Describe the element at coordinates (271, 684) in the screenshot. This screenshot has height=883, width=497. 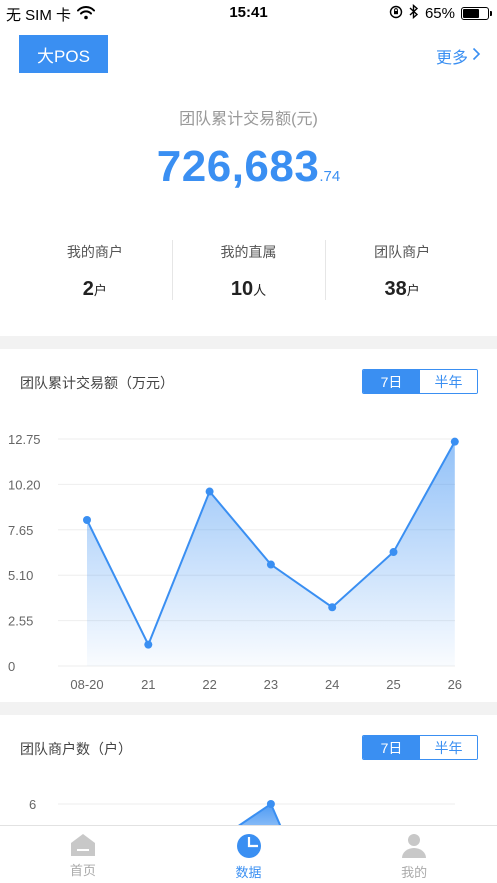
I see `x-tick-label: 23` at that location.